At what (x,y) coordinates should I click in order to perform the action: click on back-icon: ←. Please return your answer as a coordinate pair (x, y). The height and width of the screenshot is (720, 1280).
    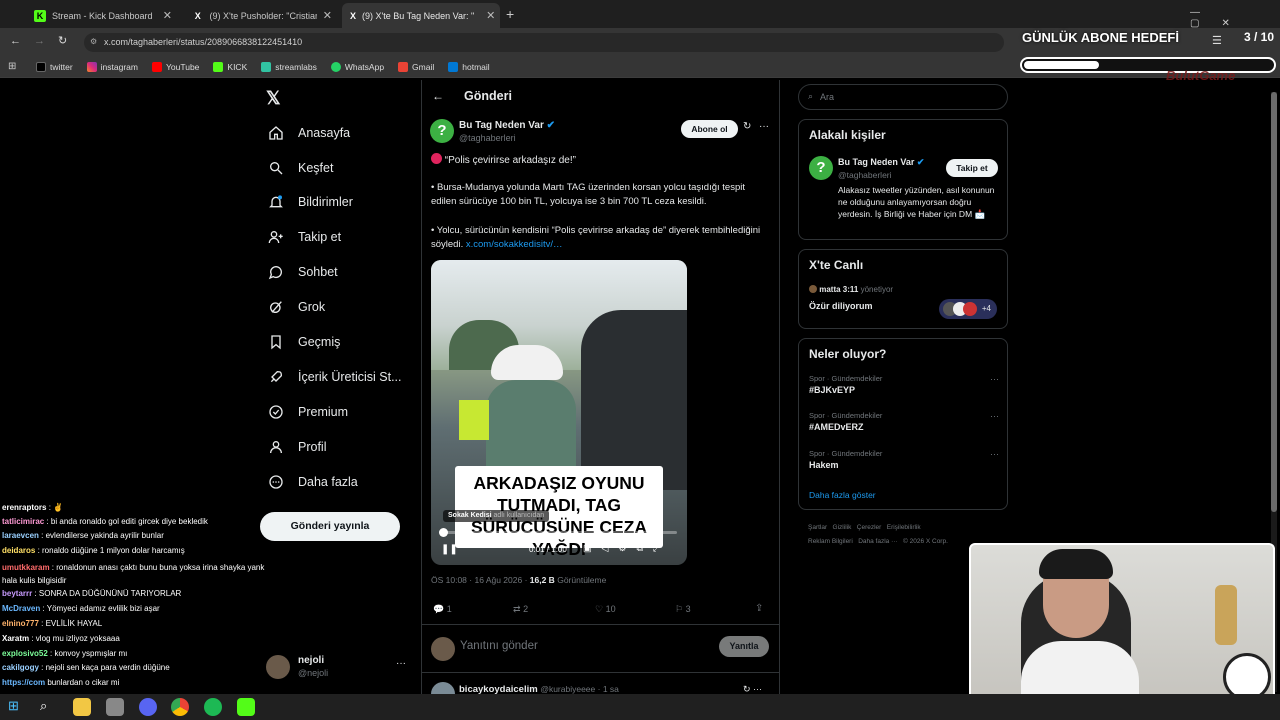
    Looking at the image, I should click on (15, 41).